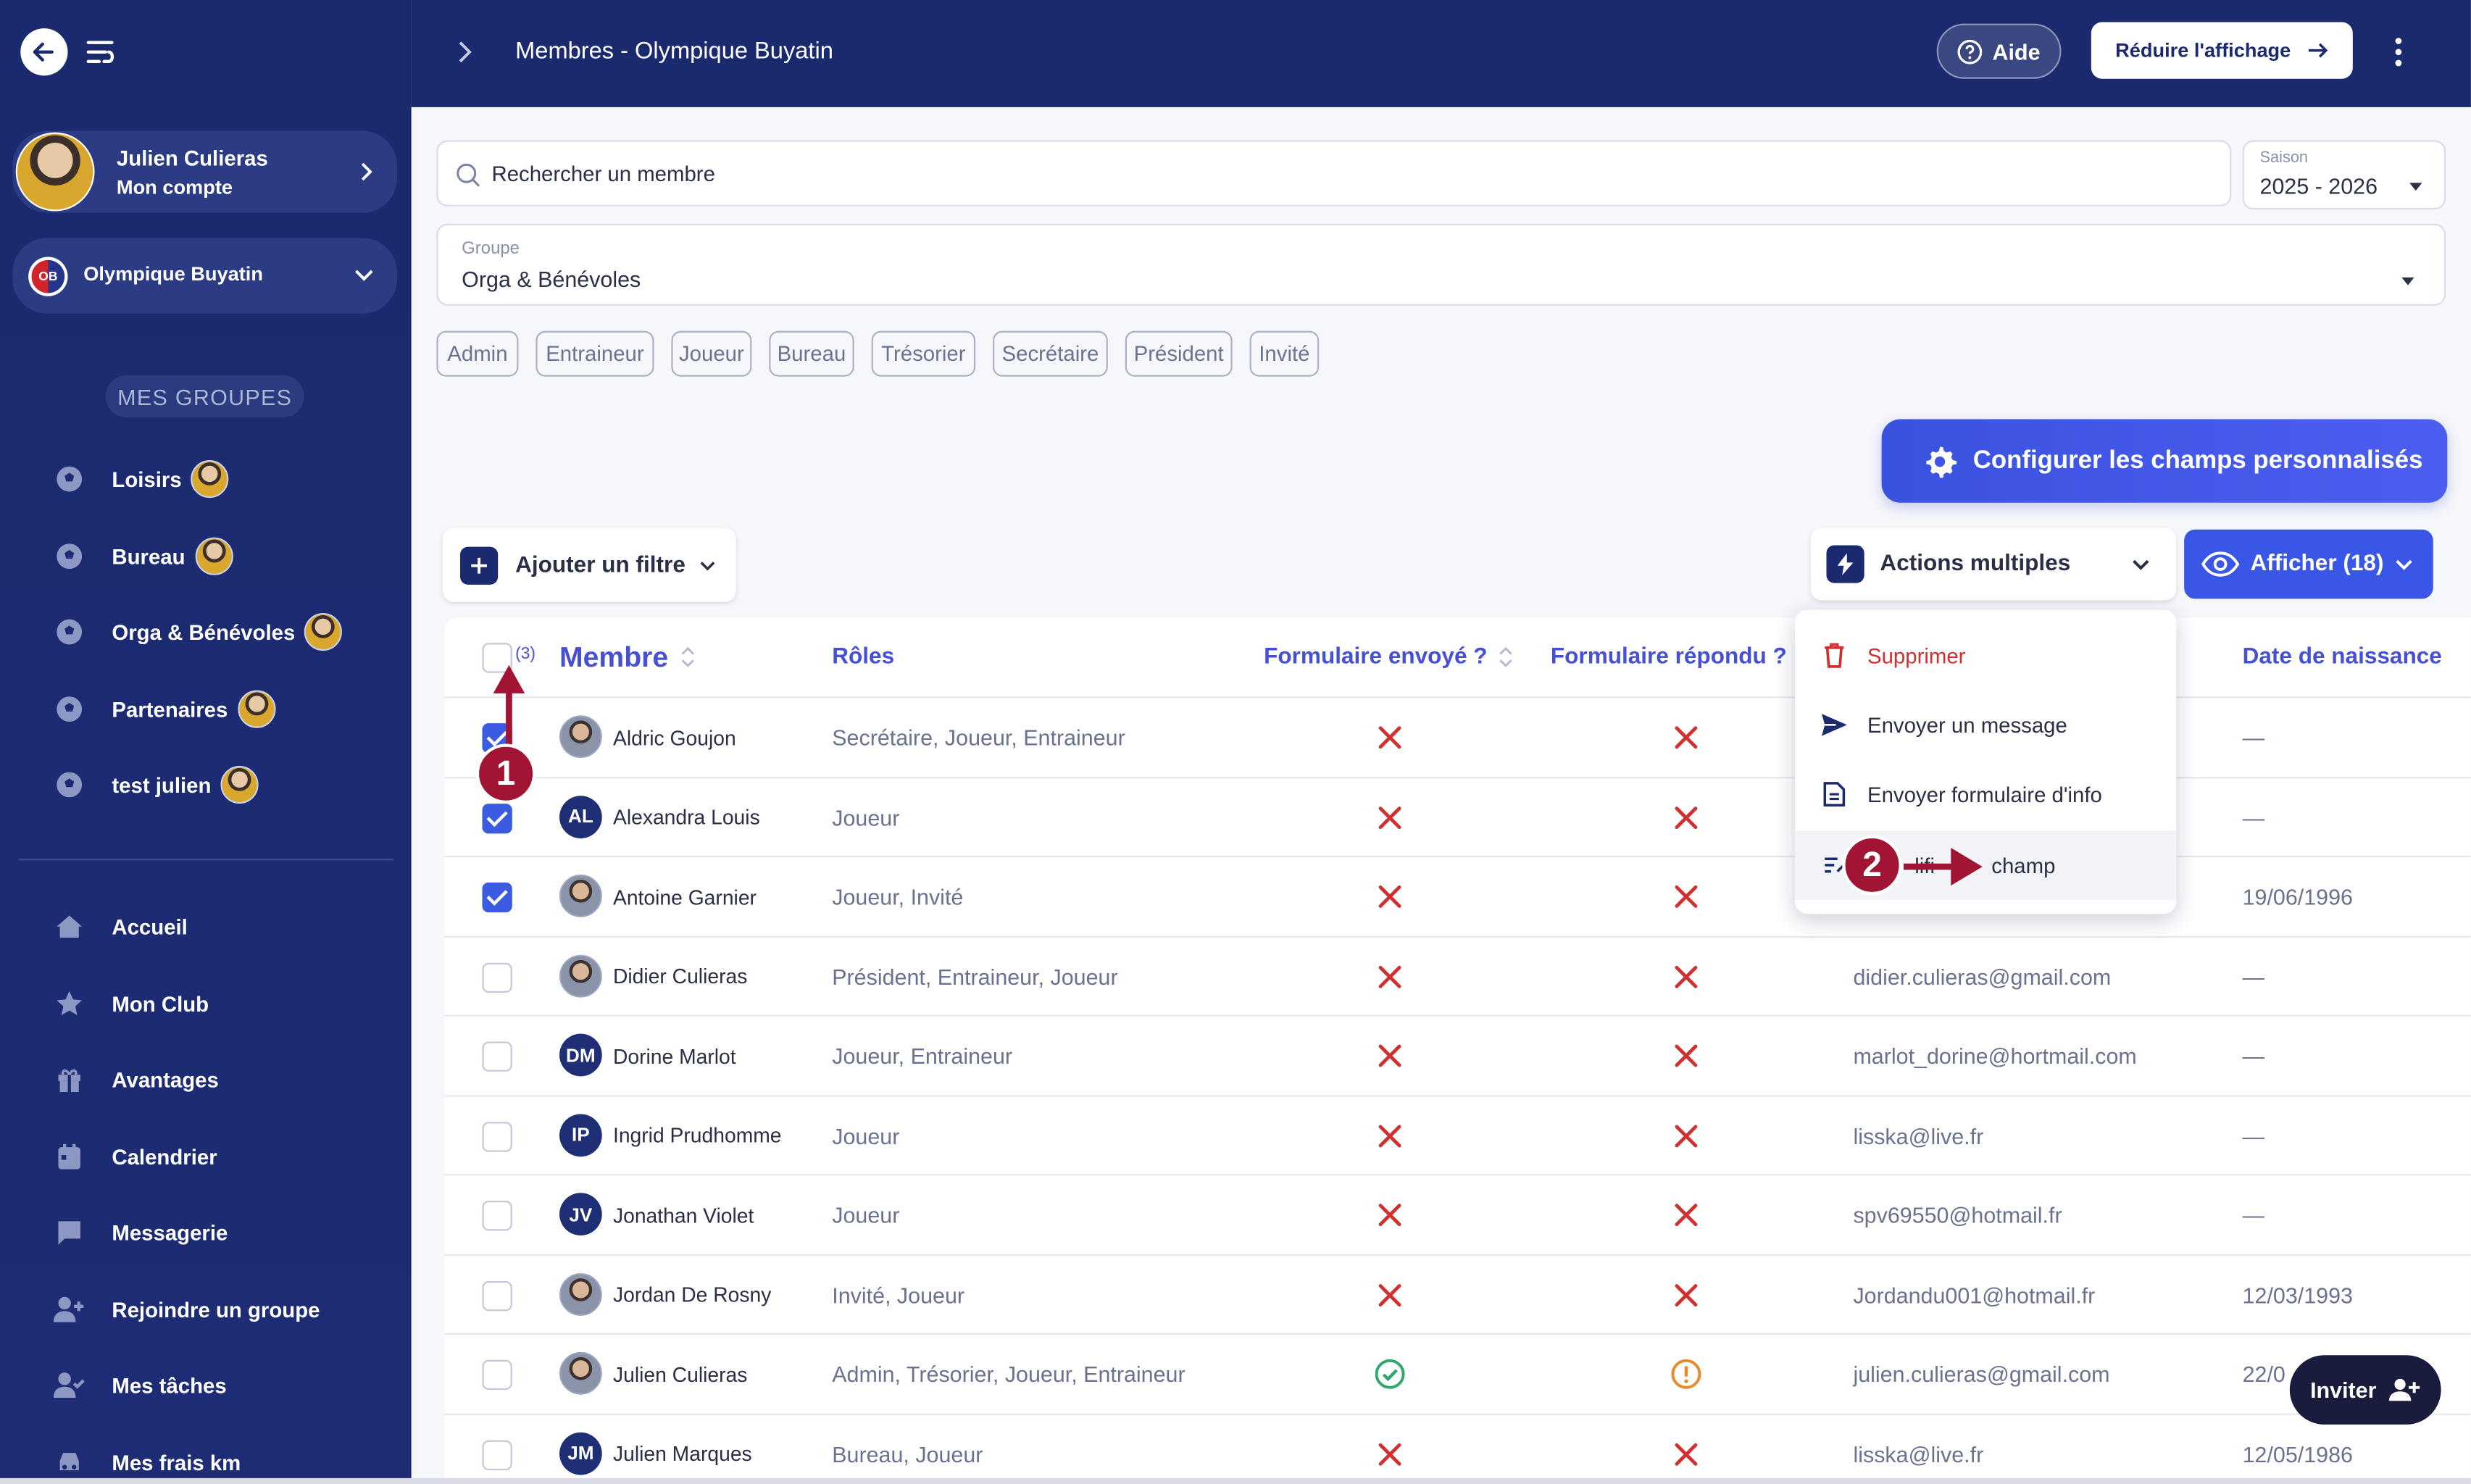  I want to click on role-tag-bureau: Bureau, so click(811, 353).